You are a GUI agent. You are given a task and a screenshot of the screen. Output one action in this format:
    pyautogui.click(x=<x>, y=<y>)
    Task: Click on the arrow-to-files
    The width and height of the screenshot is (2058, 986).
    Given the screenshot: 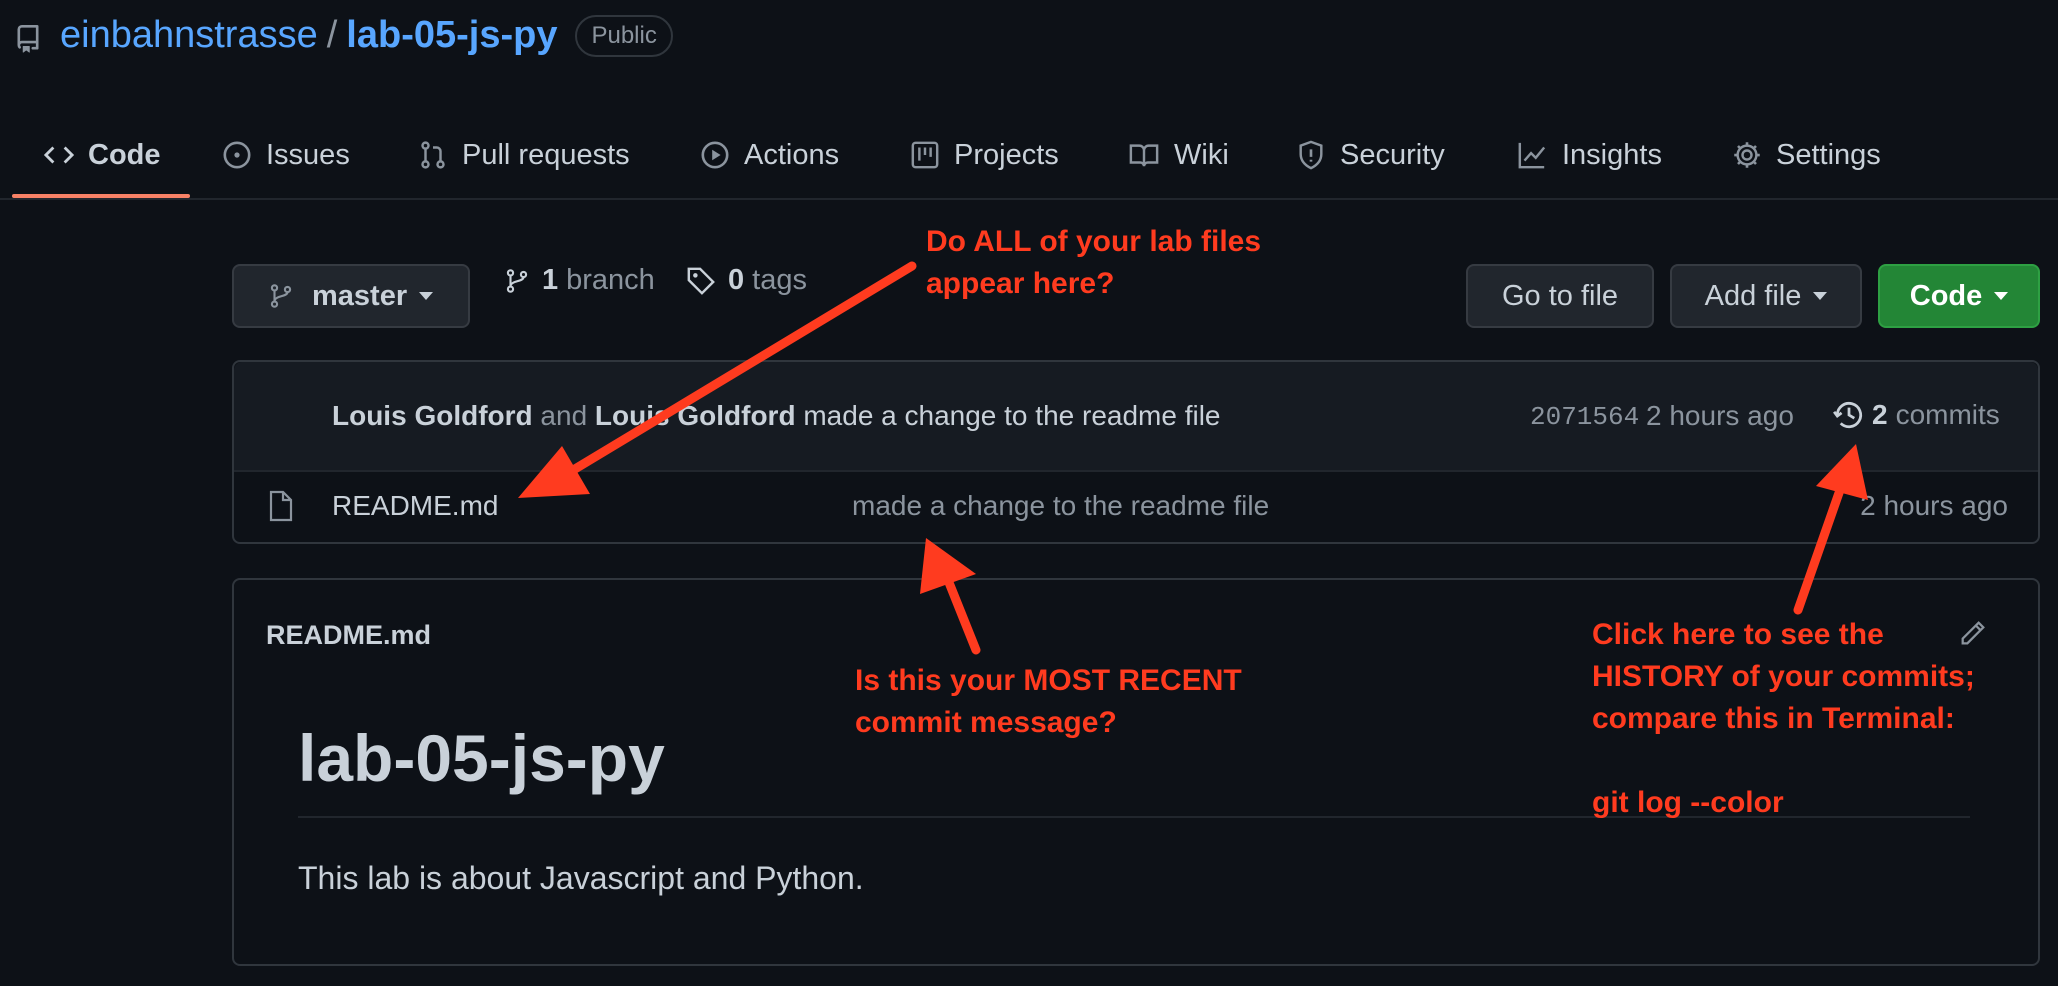 What is the action you would take?
    pyautogui.click(x=717, y=379)
    